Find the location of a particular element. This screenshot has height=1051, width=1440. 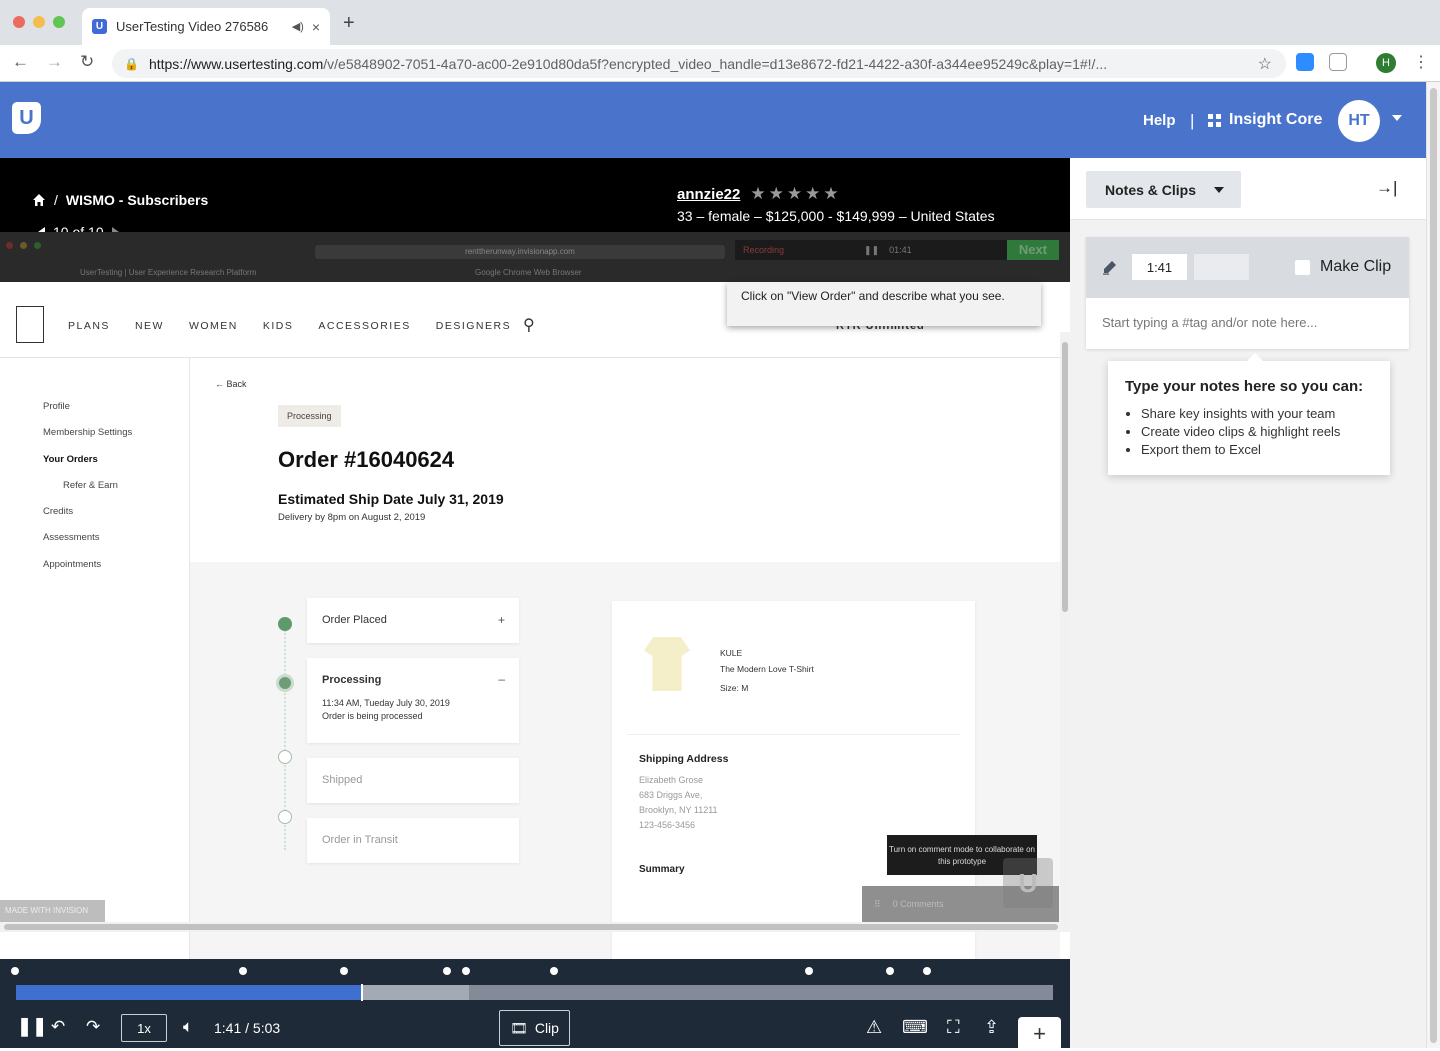

notes-clips-dropdown: Notes & Clips is located at coordinates (1163, 189).